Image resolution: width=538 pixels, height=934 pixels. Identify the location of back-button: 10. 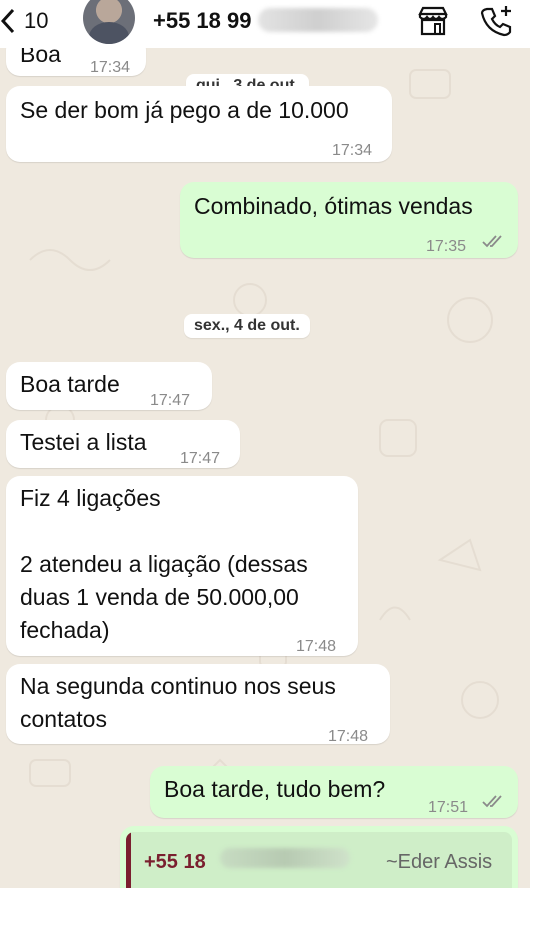
(24, 21).